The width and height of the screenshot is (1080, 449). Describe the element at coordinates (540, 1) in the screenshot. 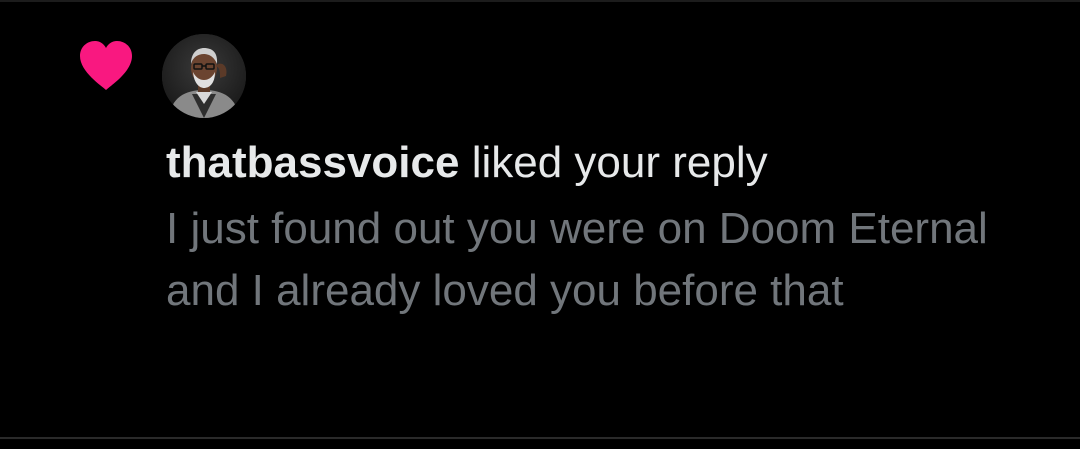

I see `top-divider` at that location.